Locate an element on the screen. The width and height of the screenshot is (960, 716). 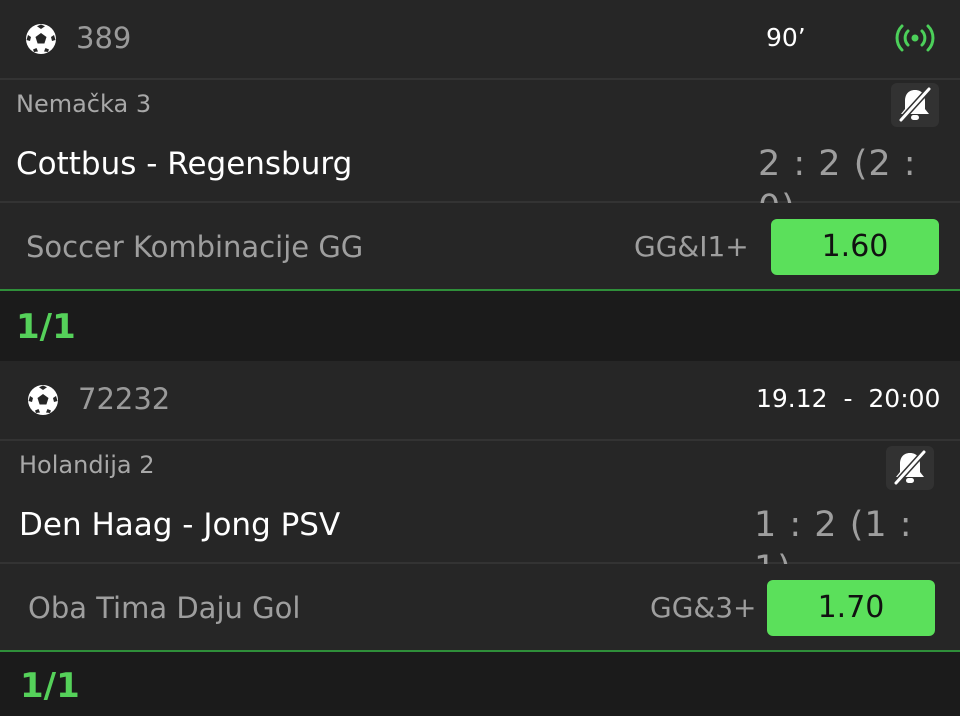
match-time: 19.12 - 20:00 is located at coordinates (848, 398).